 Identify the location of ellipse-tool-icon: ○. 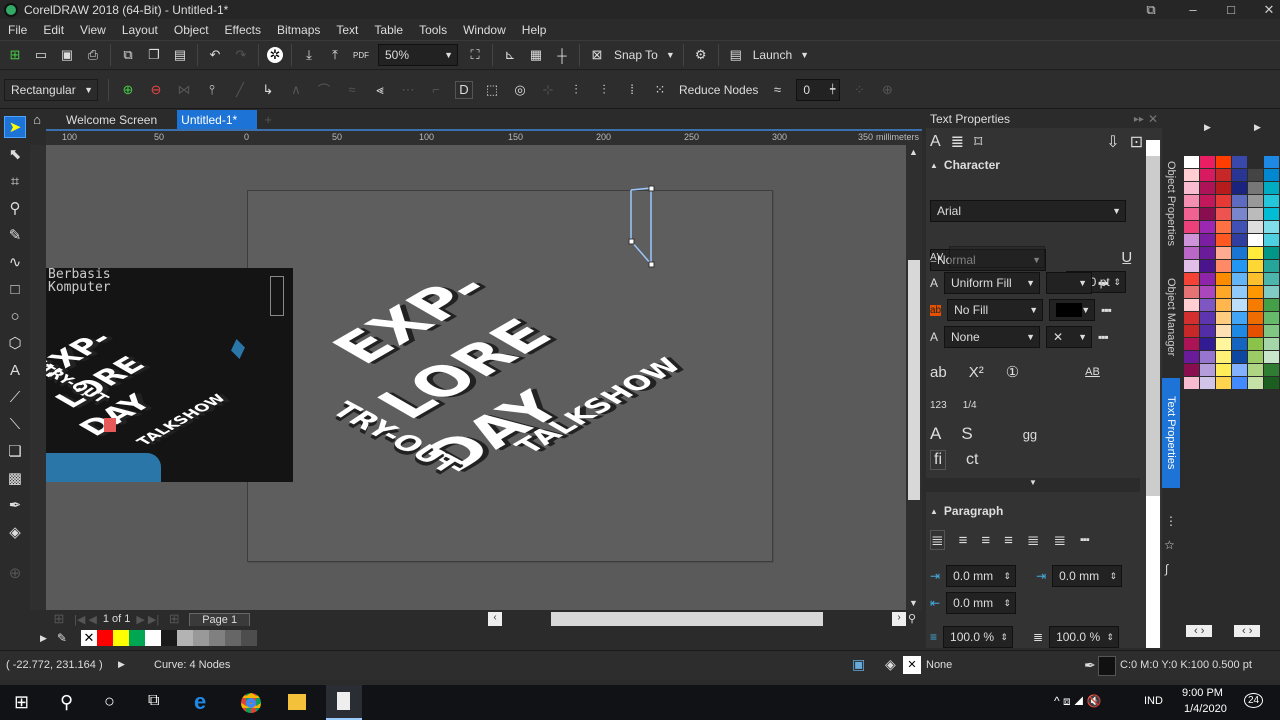
(15, 316).